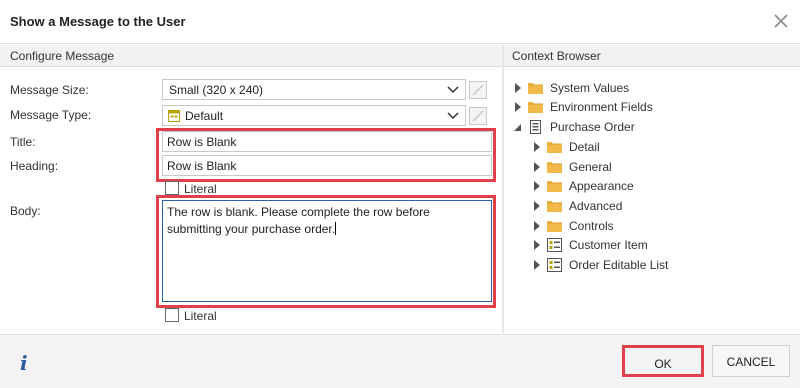 The width and height of the screenshot is (800, 388). What do you see at coordinates (663, 187) in the screenshot?
I see `tree-item-appearance: Appearance` at bounding box center [663, 187].